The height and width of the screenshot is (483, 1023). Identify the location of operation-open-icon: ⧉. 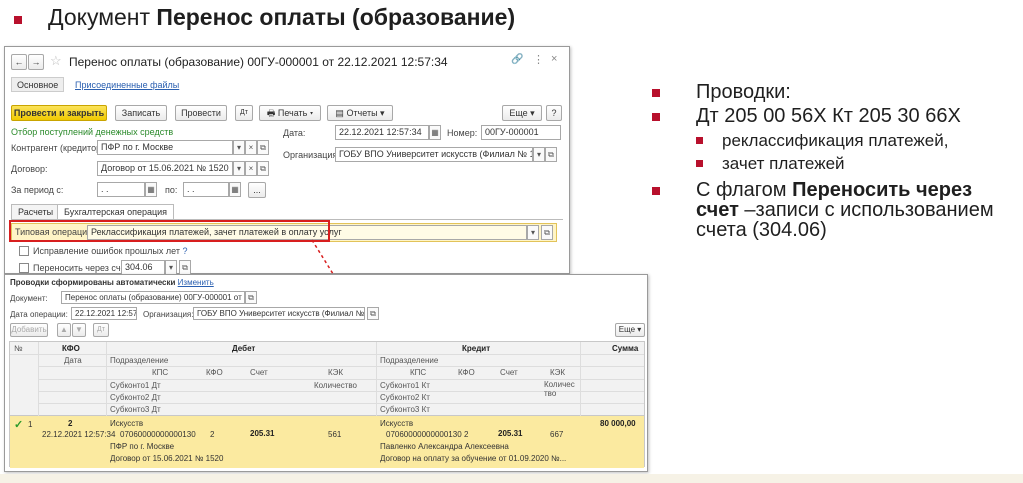
(547, 232).